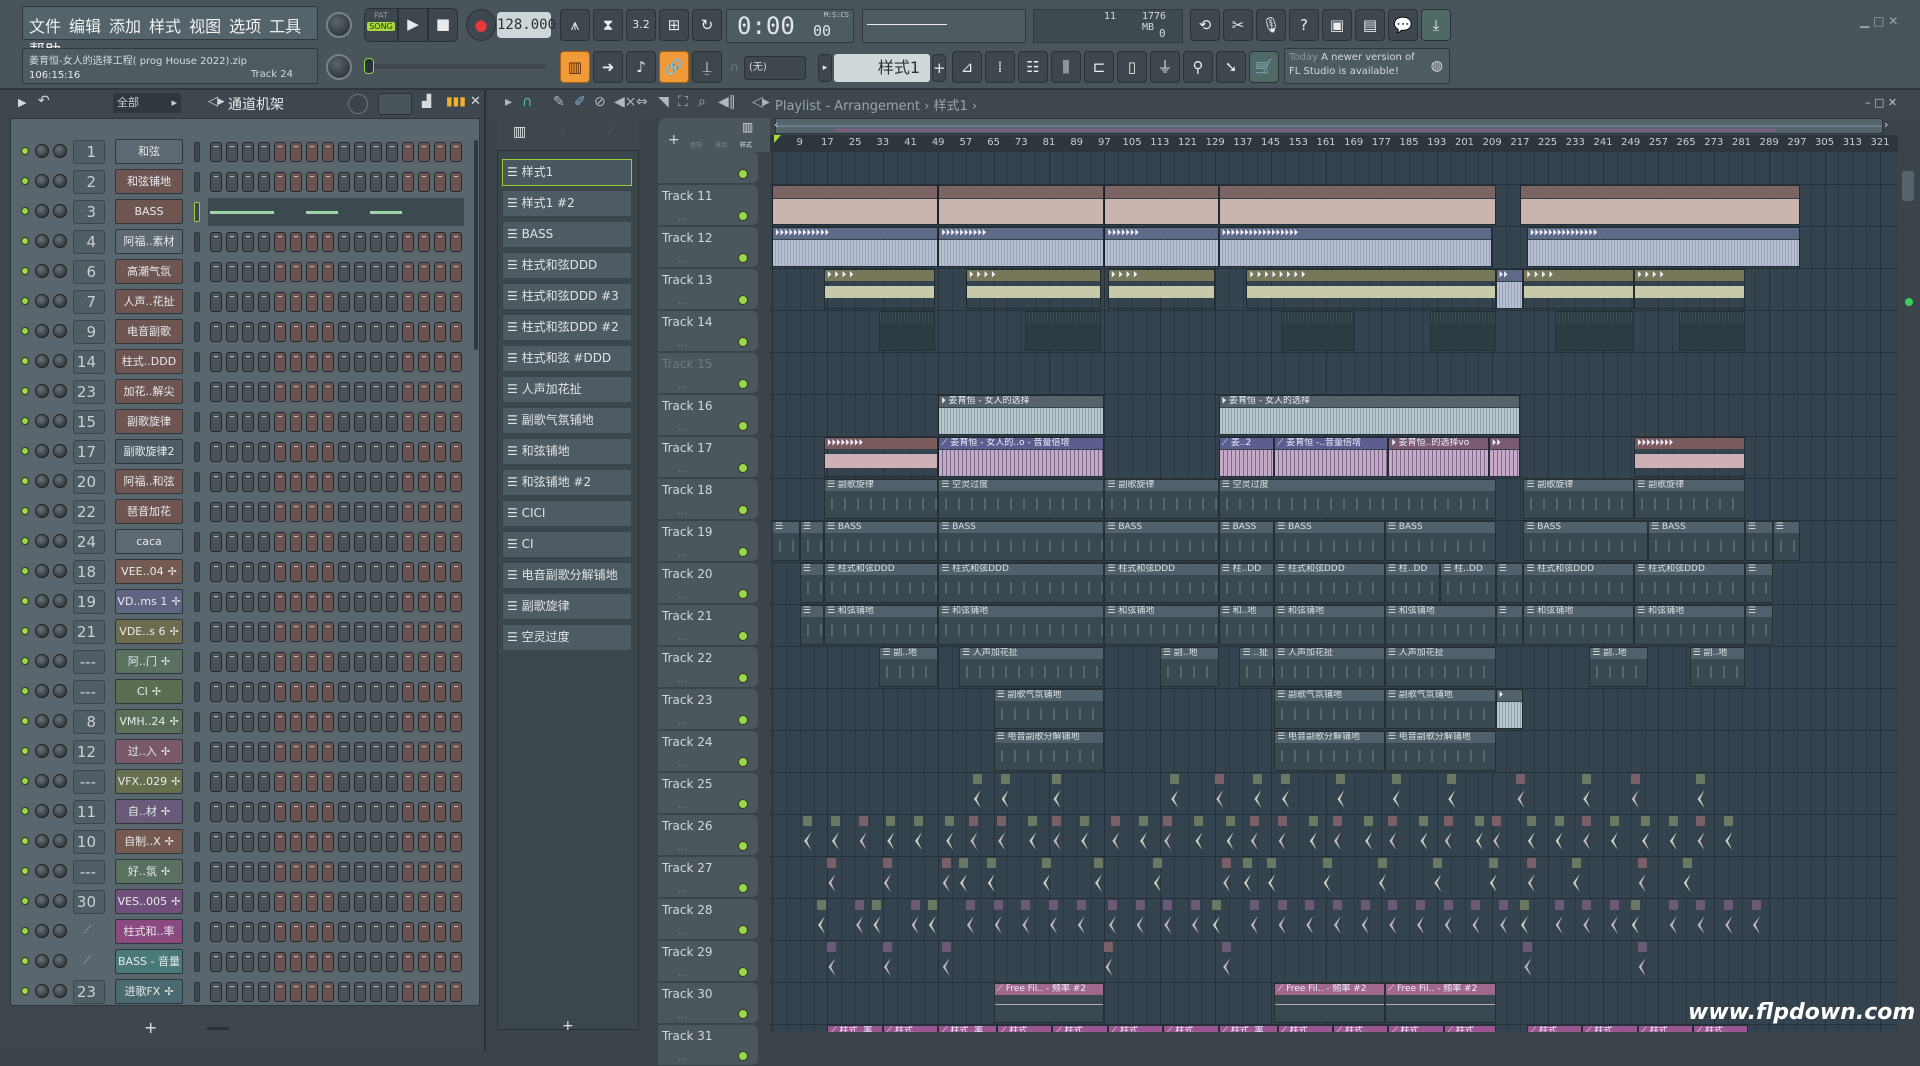 This screenshot has width=1920, height=1066. What do you see at coordinates (1329, 583) in the screenshot?
I see `playlist-clip: ☰ 柱式和弦DDD` at bounding box center [1329, 583].